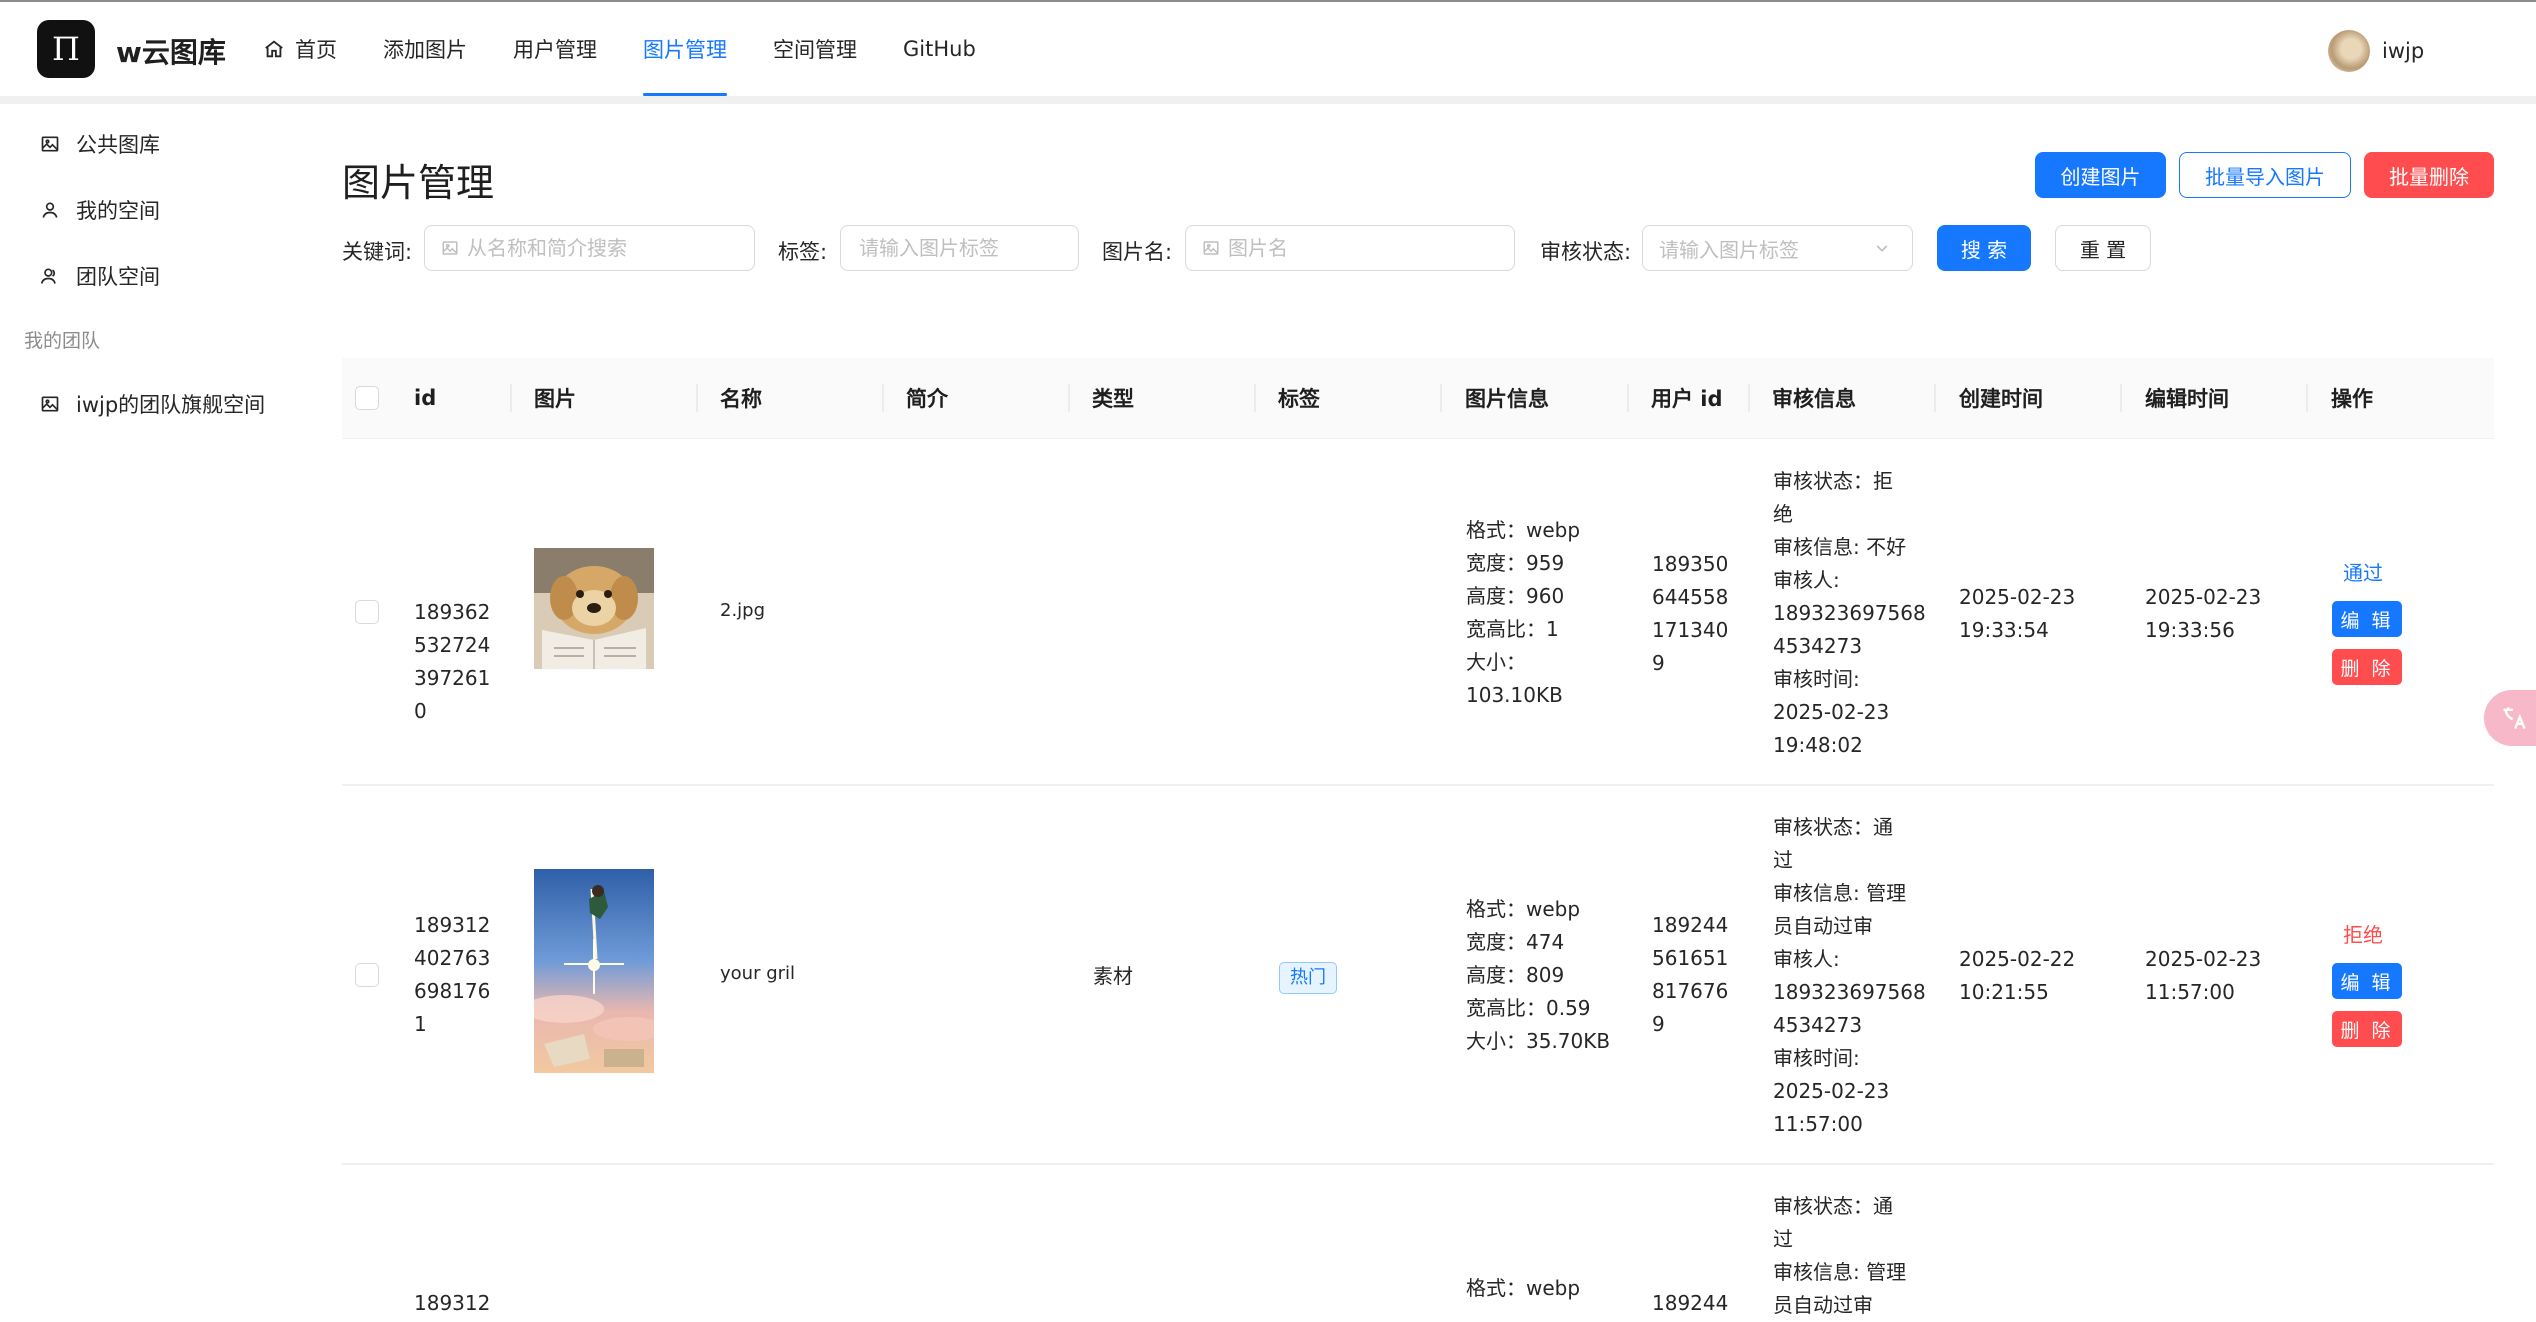 The width and height of the screenshot is (2536, 1322). Describe the element at coordinates (2429, 175) in the screenshot. I see `batch-delete-button: 批量删除` at that location.